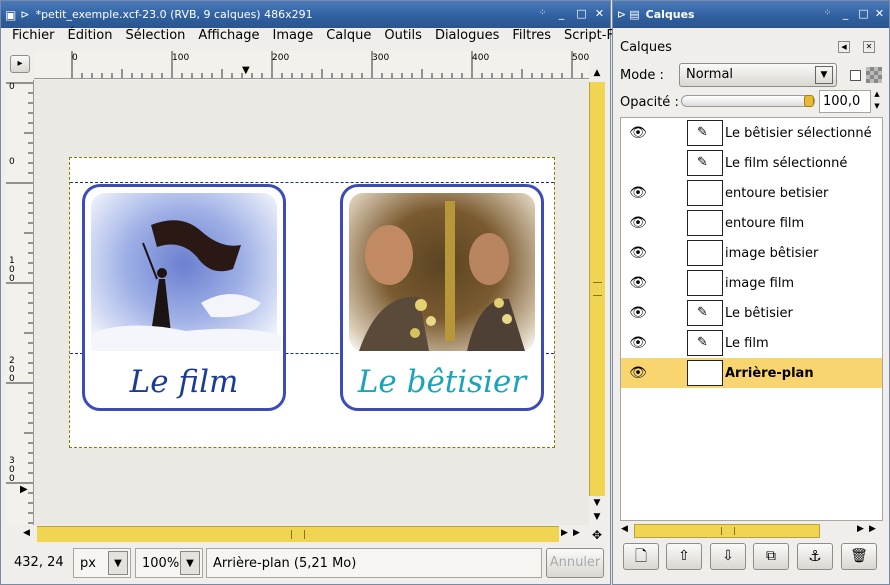  Describe the element at coordinates (312, 182) in the screenshot. I see `guide-horizontal-top` at that location.